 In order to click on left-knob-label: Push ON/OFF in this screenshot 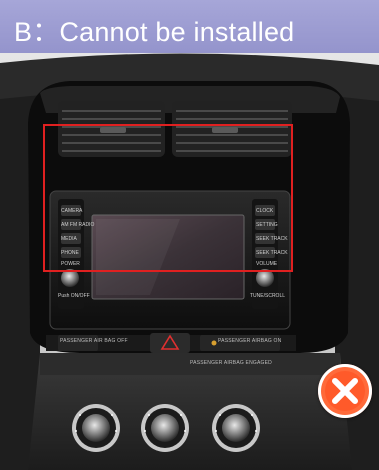, I will do `click(74, 296)`.